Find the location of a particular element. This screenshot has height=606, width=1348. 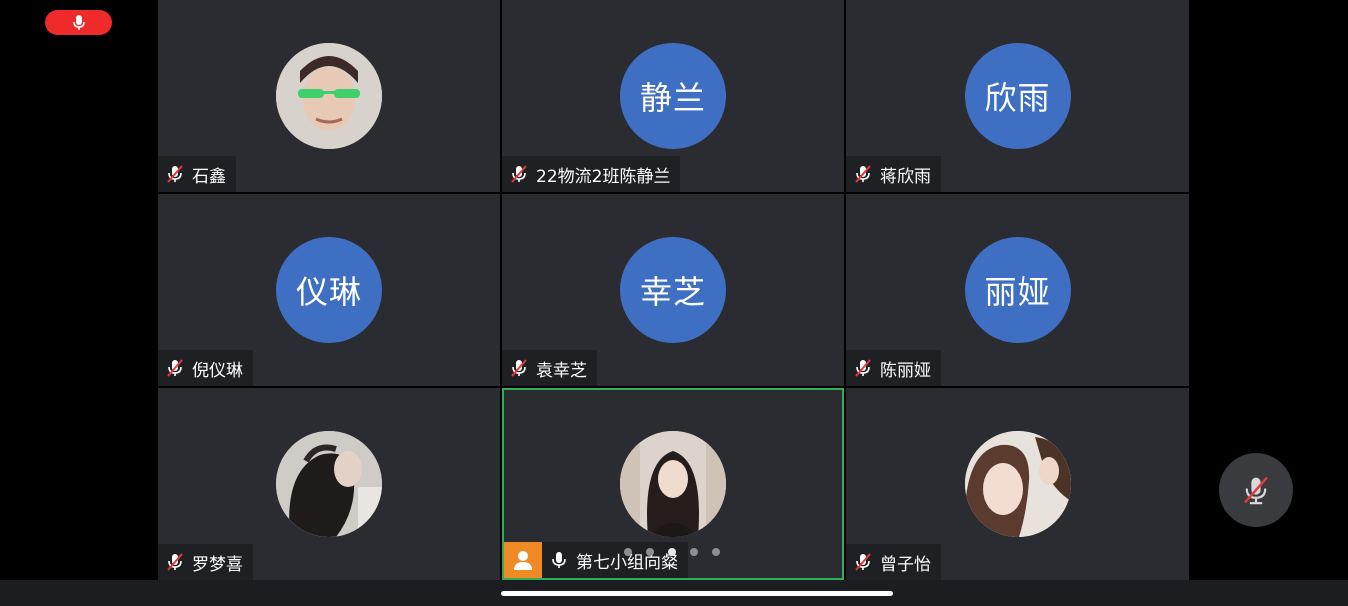

participant-avatar: 欣雨 is located at coordinates (1017, 96).